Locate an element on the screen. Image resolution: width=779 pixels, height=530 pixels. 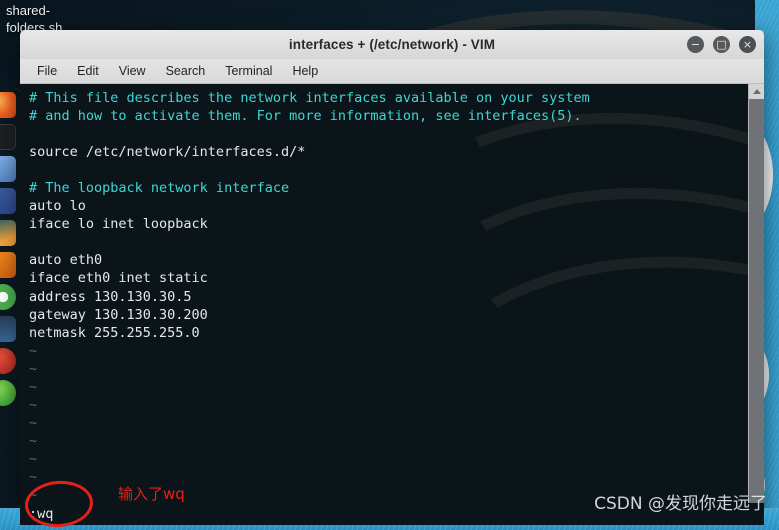
editor-line-18: ~ is located at coordinates (33, 404).